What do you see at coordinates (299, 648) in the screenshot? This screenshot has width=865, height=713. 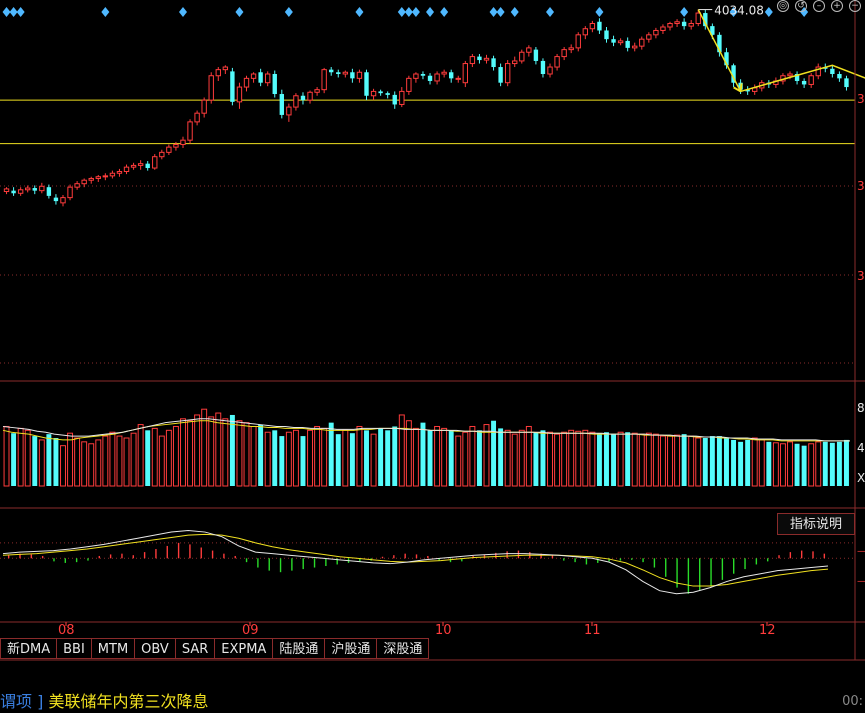 I see `tab-indicator: 陆股通` at bounding box center [299, 648].